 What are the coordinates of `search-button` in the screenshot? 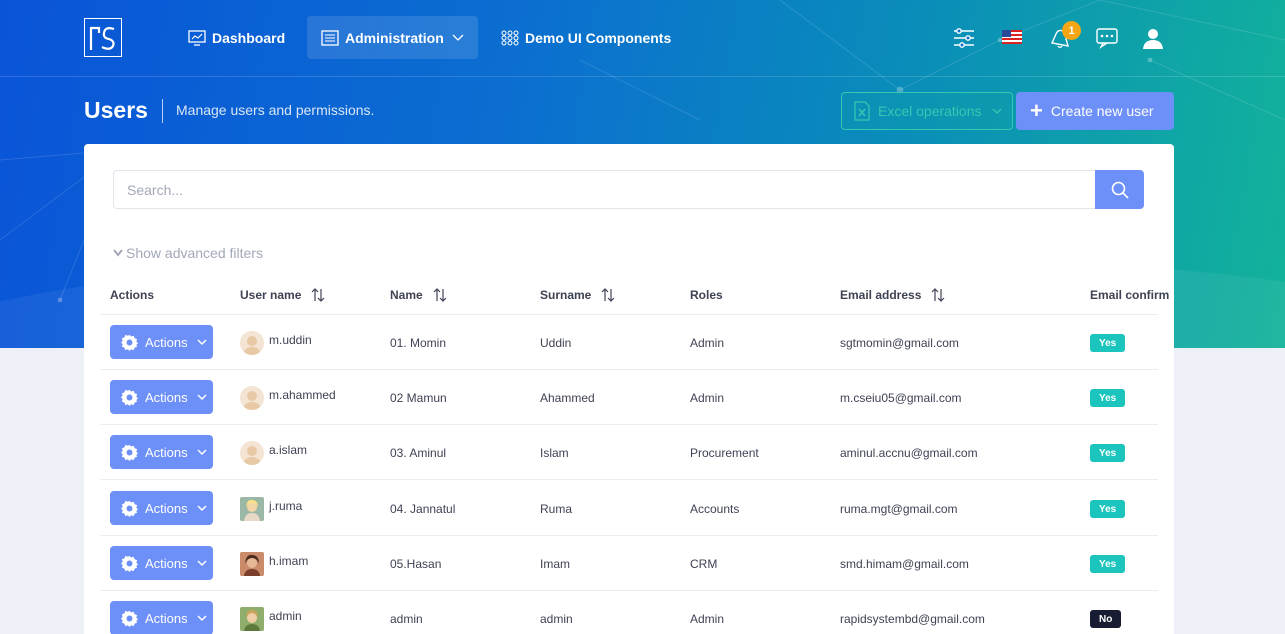 It's located at (1119, 189).